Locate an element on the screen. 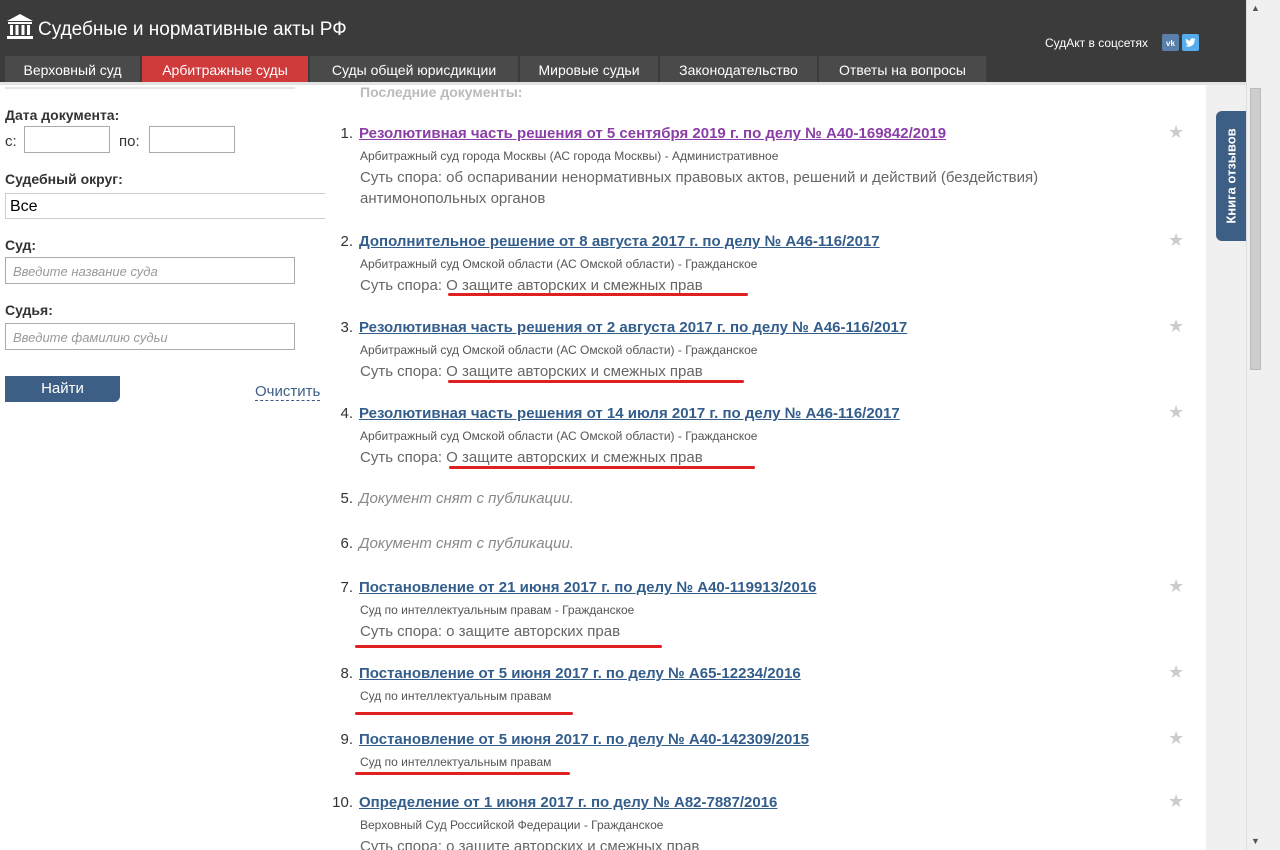 Image resolution: width=1280 pixels, height=850 pixels. feedback-tab-label: Книга отзывов is located at coordinates (1231, 176).